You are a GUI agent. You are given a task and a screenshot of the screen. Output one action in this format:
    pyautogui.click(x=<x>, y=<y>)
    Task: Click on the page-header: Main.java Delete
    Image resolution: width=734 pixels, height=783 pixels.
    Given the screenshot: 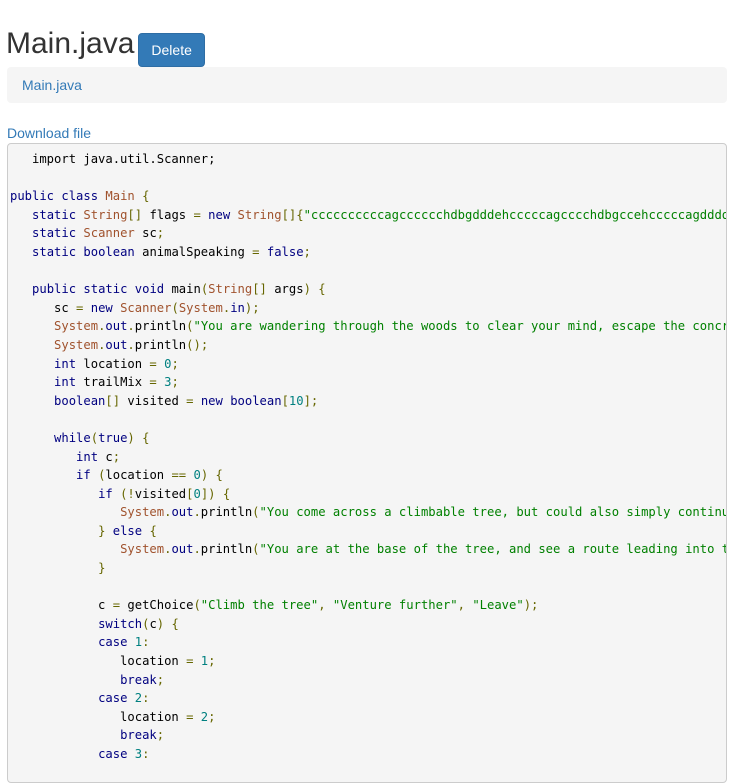 What is the action you would take?
    pyautogui.click(x=105, y=46)
    